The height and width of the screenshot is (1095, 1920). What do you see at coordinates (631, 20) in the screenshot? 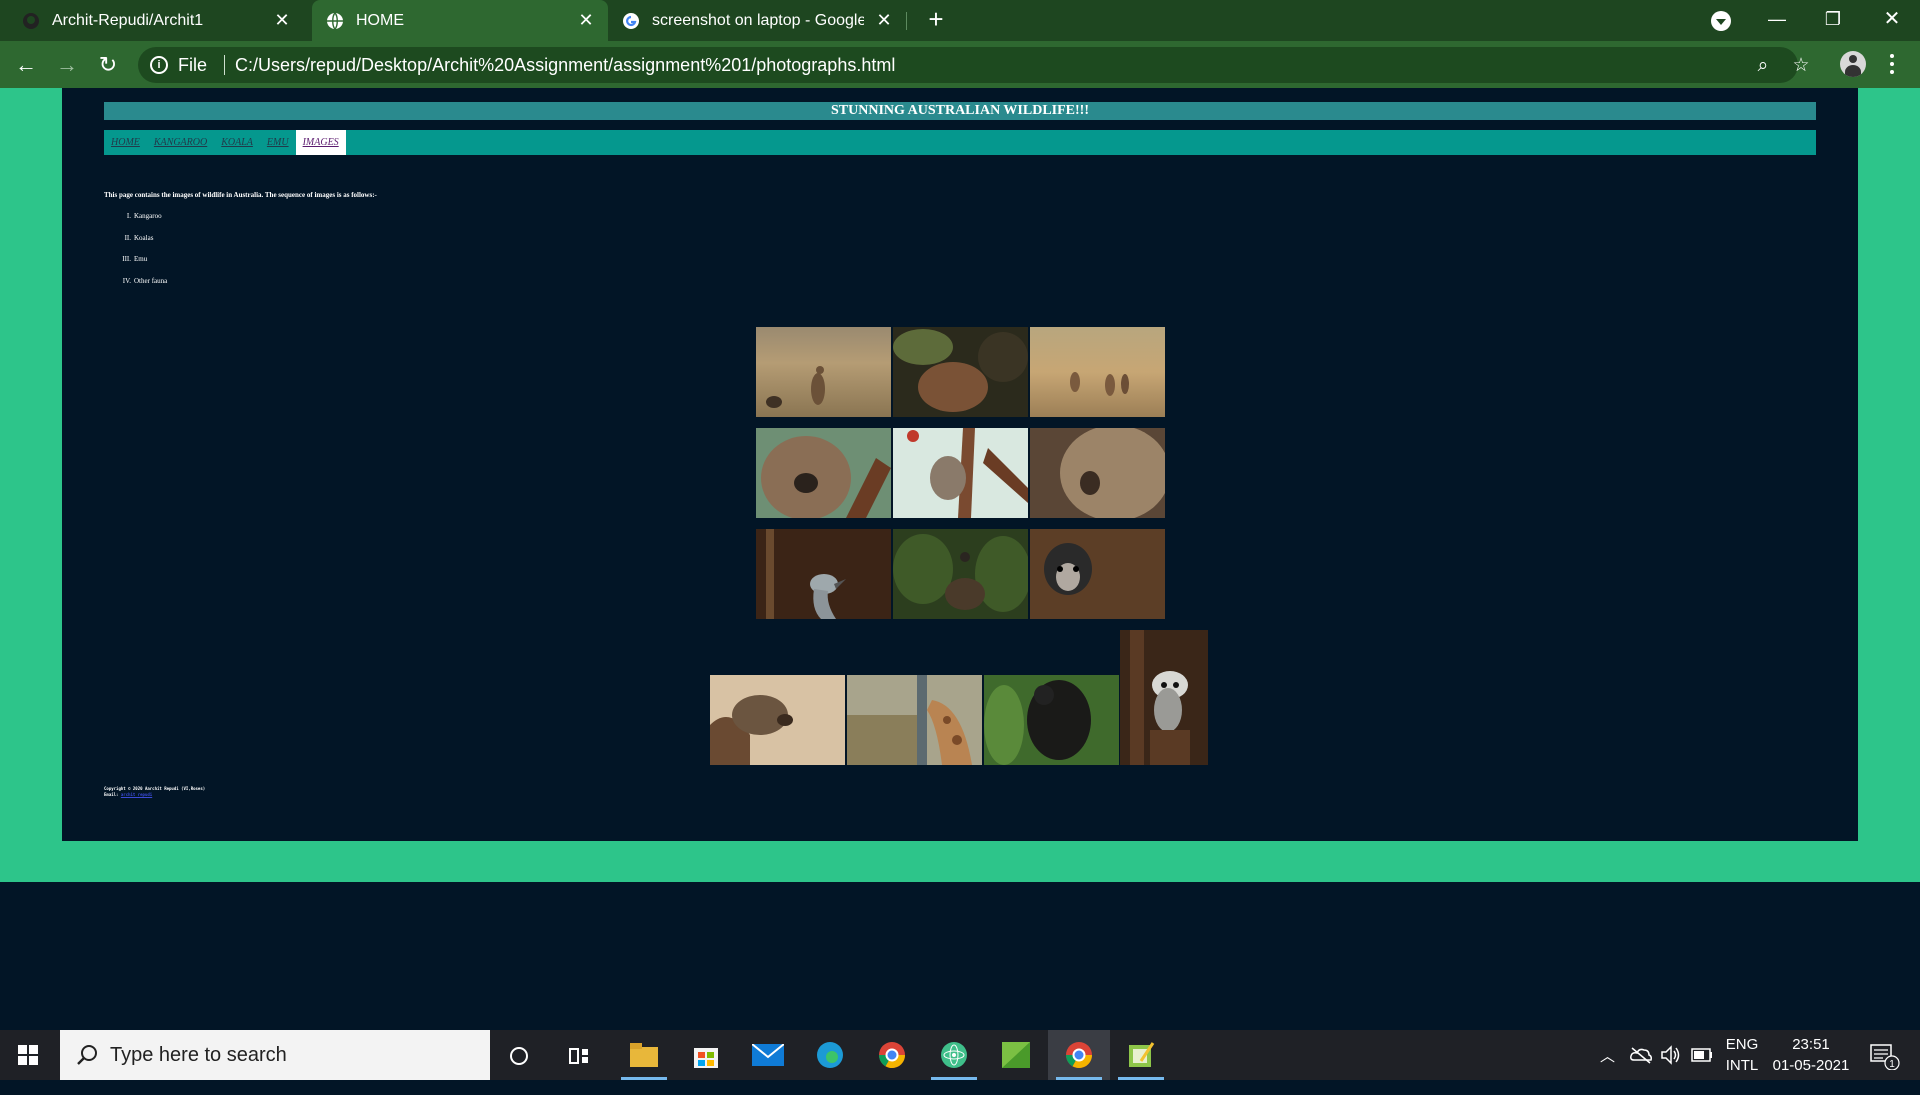
I see `google-icon` at bounding box center [631, 20].